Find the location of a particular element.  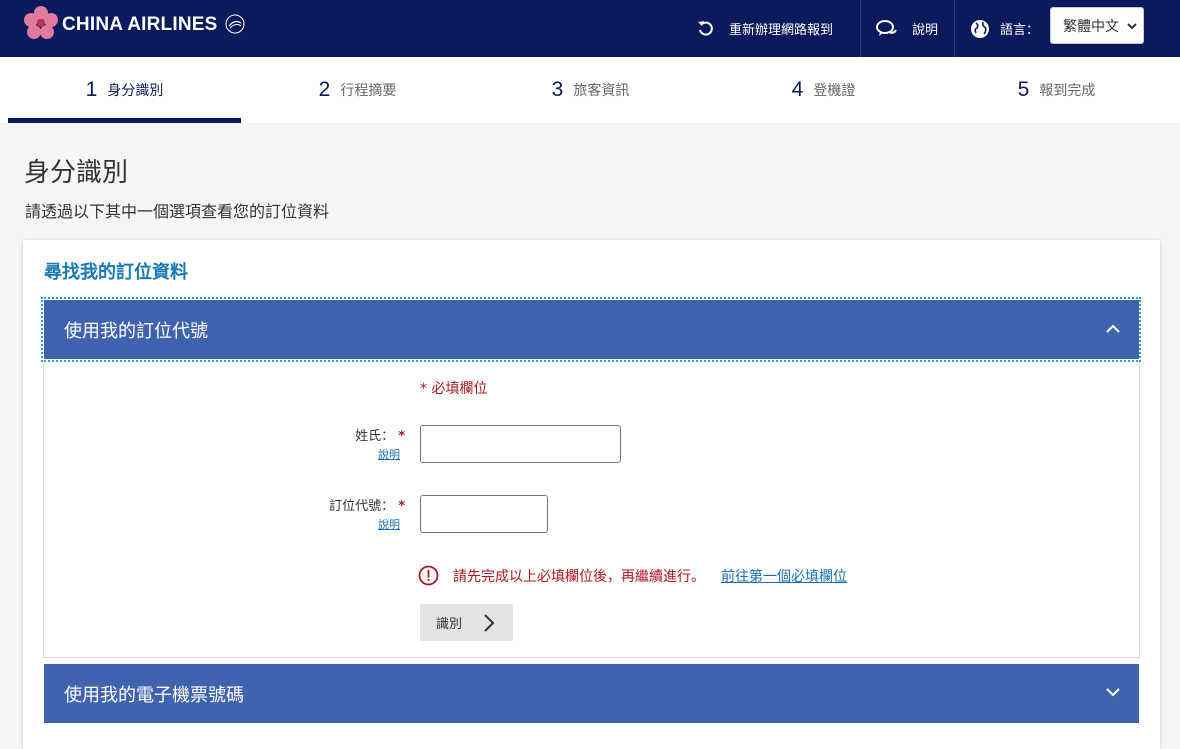

step-complete: 5 報到完成 is located at coordinates (1056, 90).